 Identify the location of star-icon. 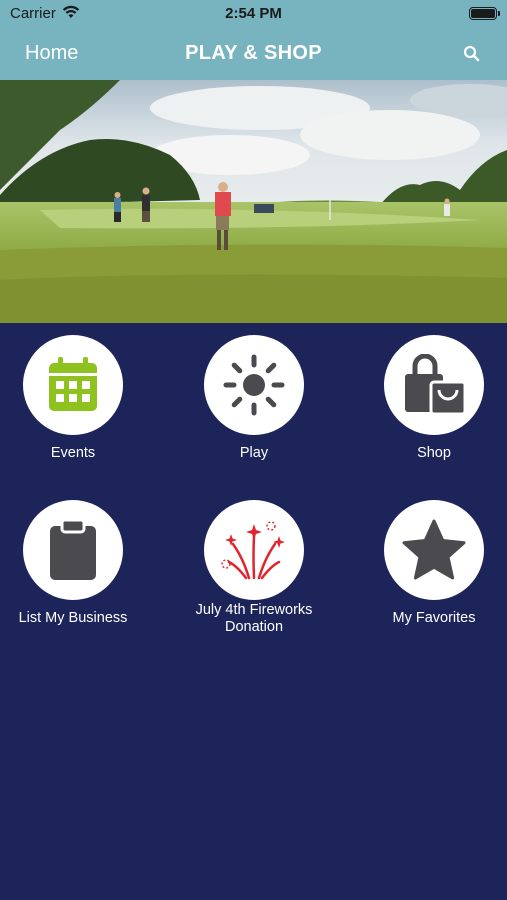
(434, 549).